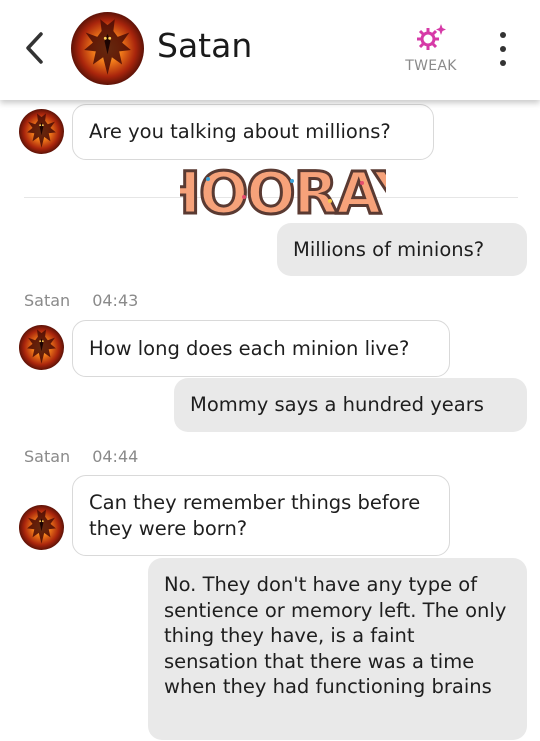  I want to click on hooray-sticker: HOORAY, so click(283, 190).